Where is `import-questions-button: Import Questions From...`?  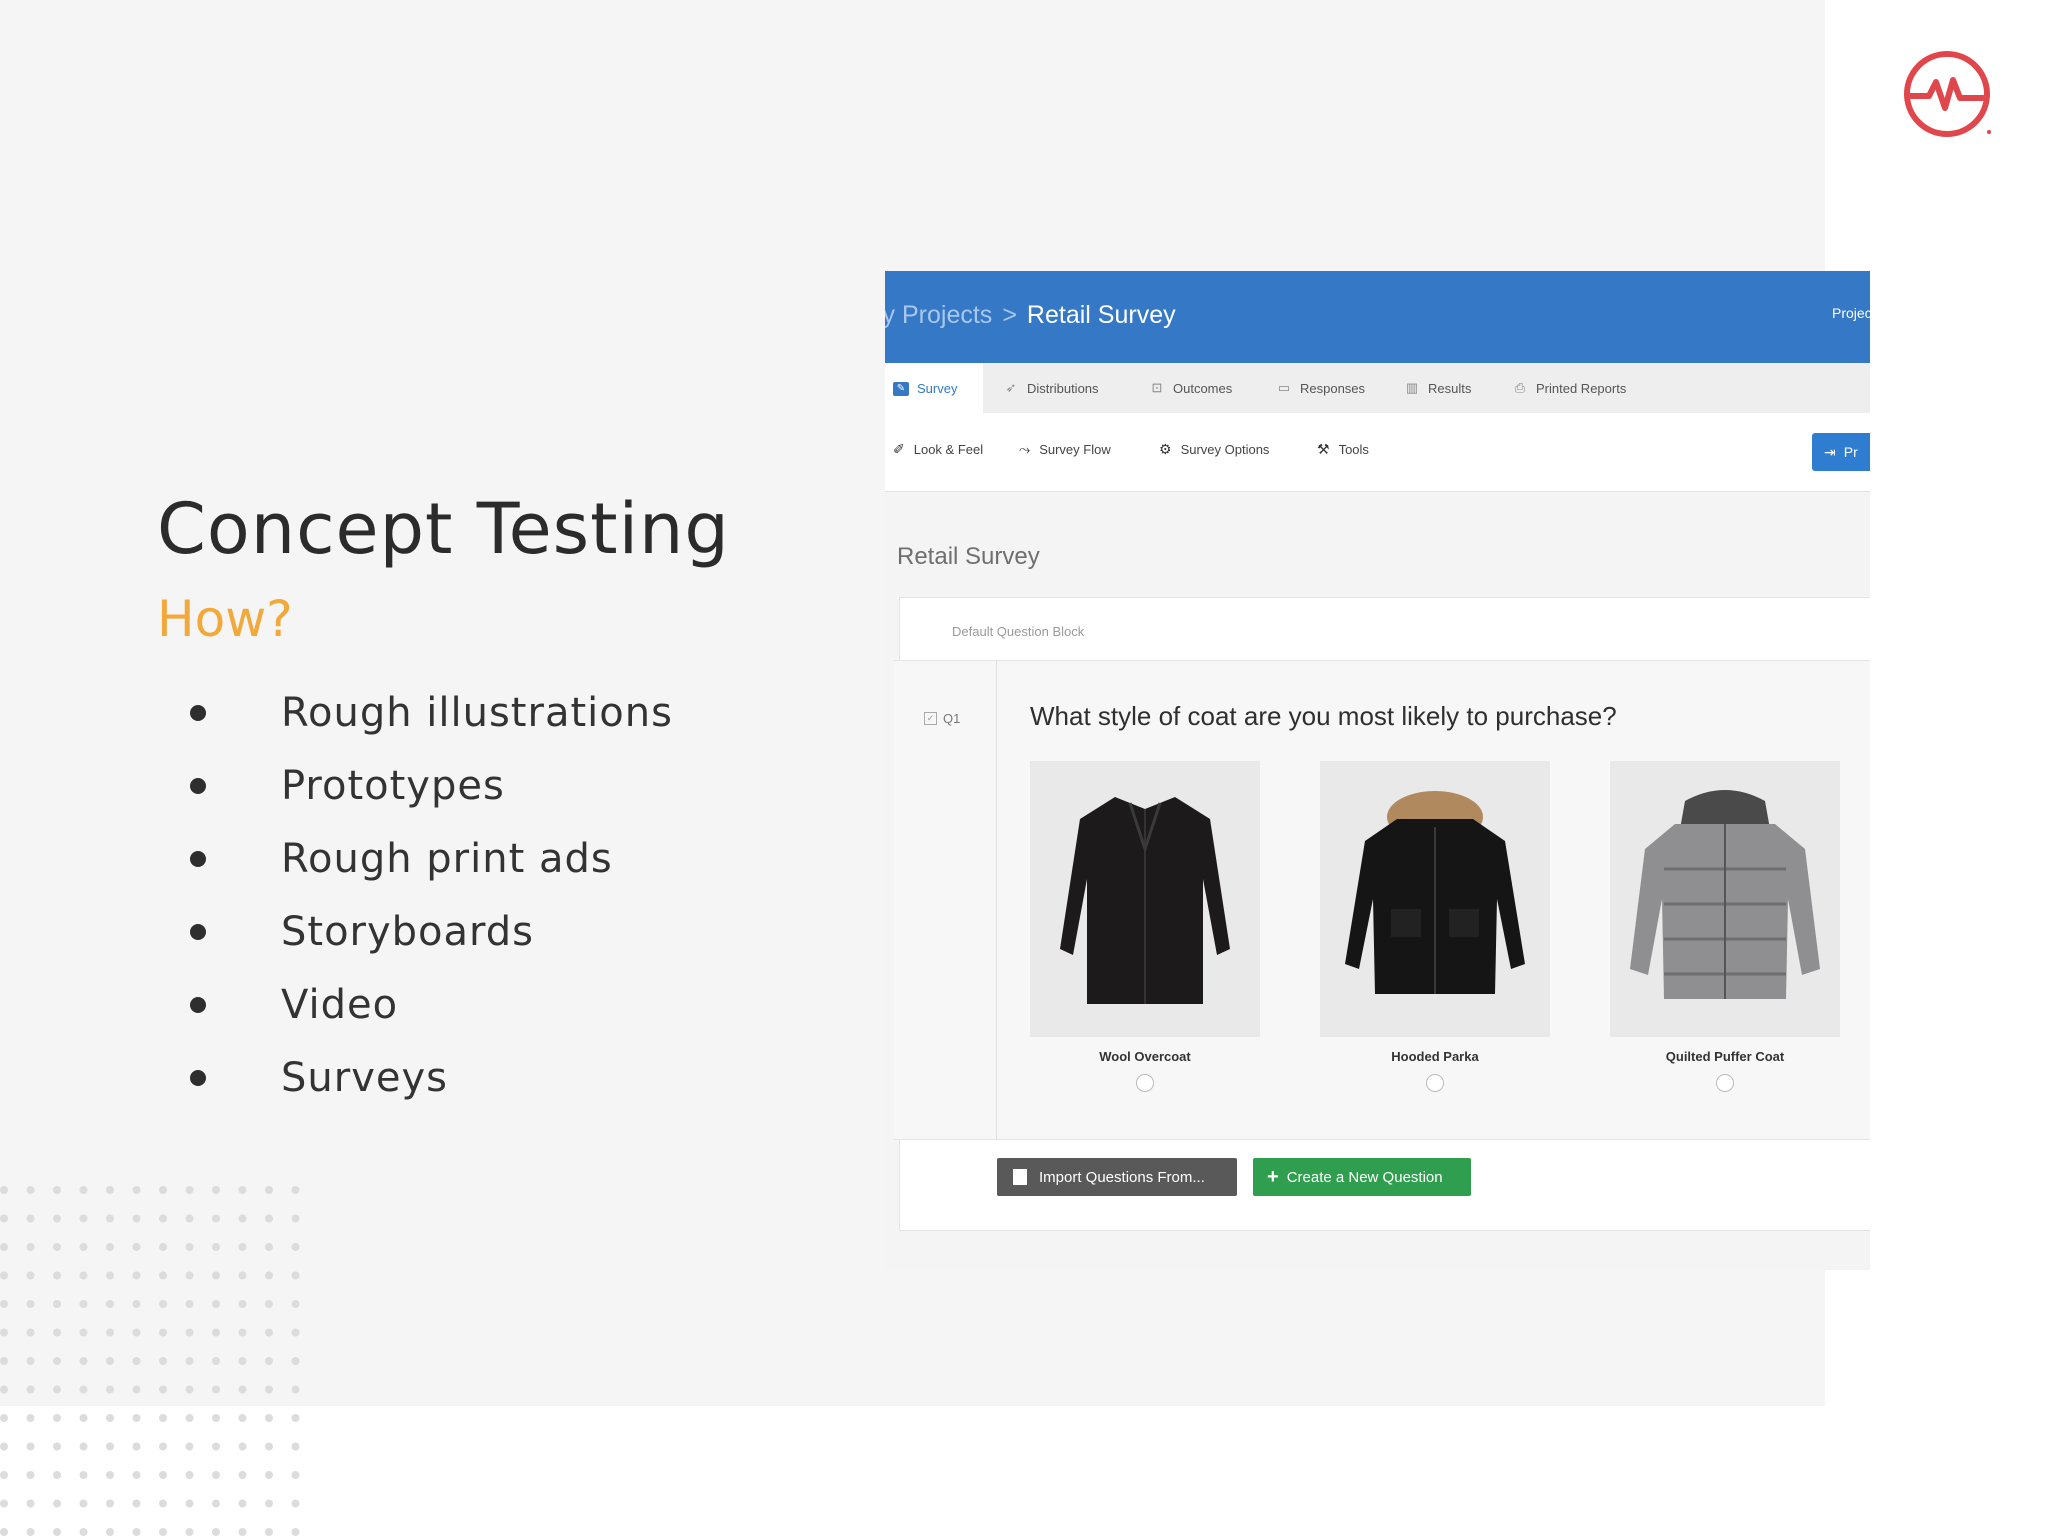 import-questions-button: Import Questions From... is located at coordinates (1117, 1177).